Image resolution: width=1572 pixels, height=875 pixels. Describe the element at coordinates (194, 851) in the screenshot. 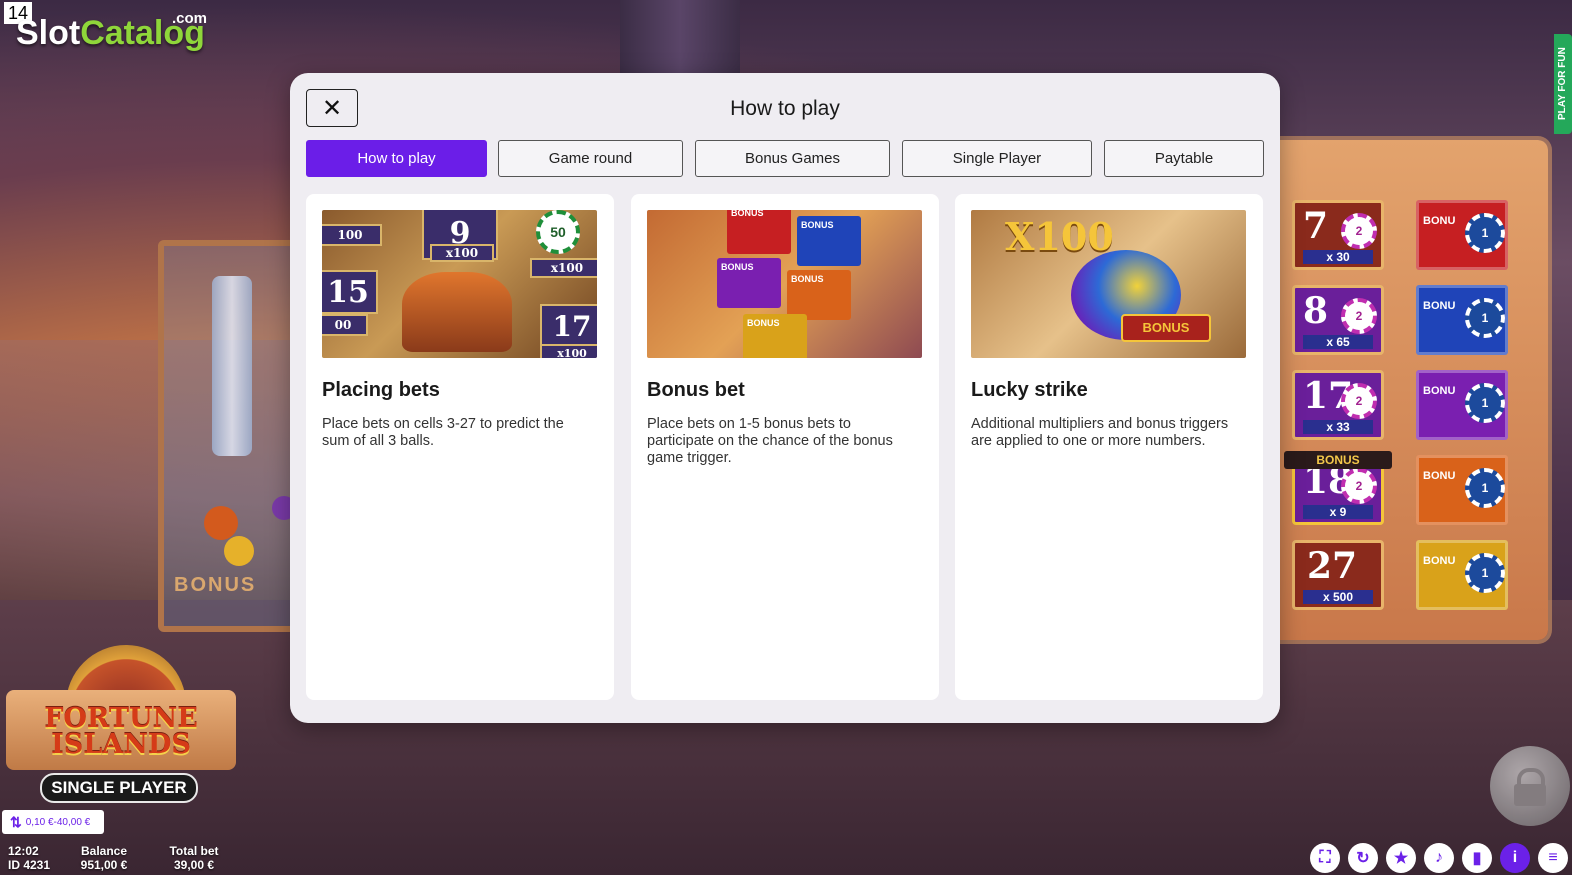

I see `total-bet-label: Total bet` at that location.